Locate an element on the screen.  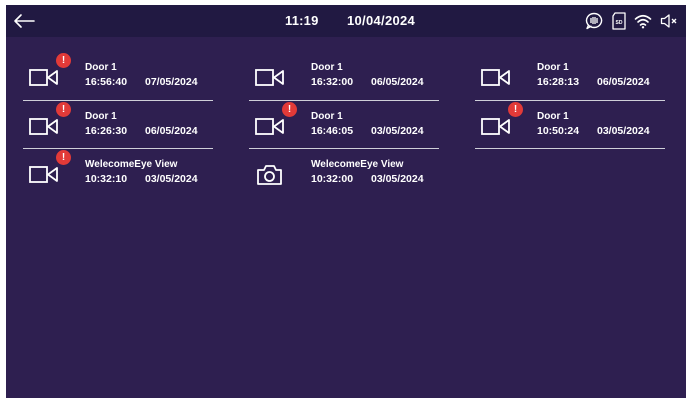
record-item: ! Door 1 10:50:24 03/05/2024 is located at coordinates (581, 129).